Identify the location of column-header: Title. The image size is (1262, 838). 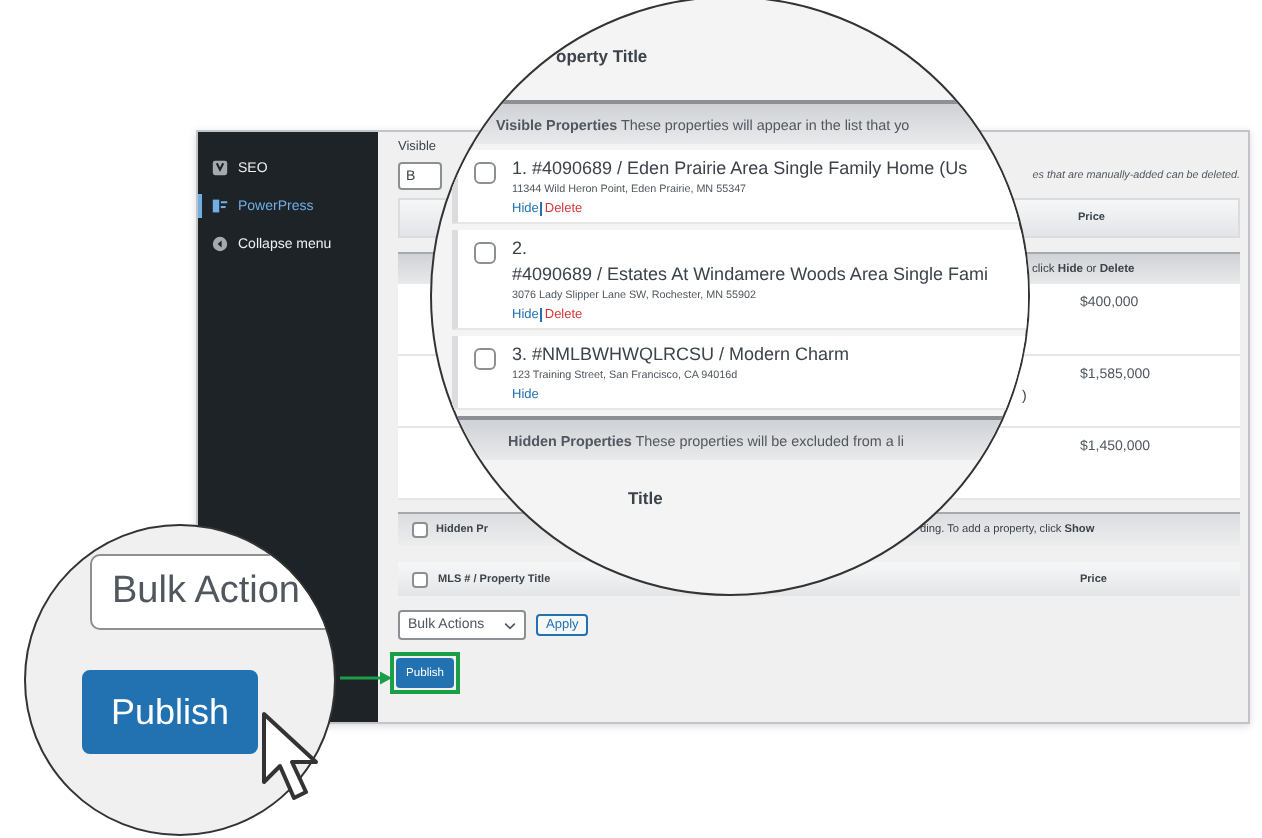
(645, 498).